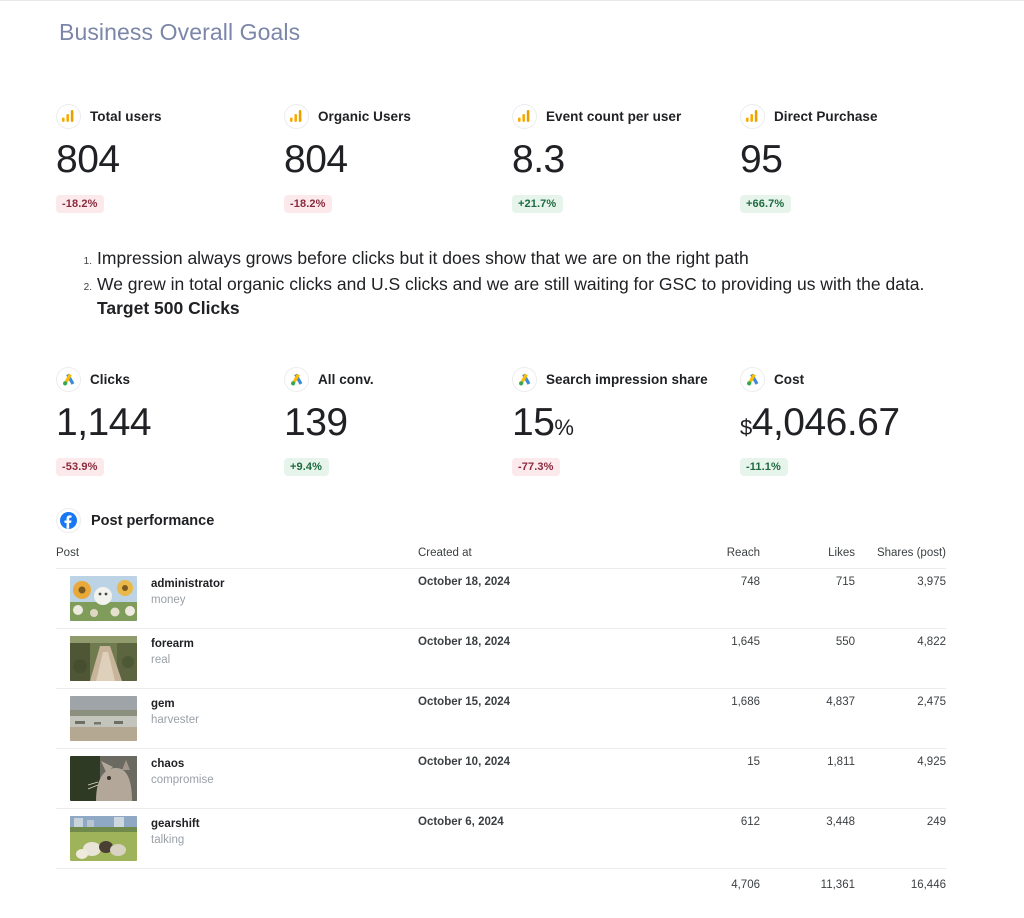 Image resolution: width=1024 pixels, height=918 pixels. What do you see at coordinates (306, 467) in the screenshot?
I see `kpi-delta-badge: +9.4%` at bounding box center [306, 467].